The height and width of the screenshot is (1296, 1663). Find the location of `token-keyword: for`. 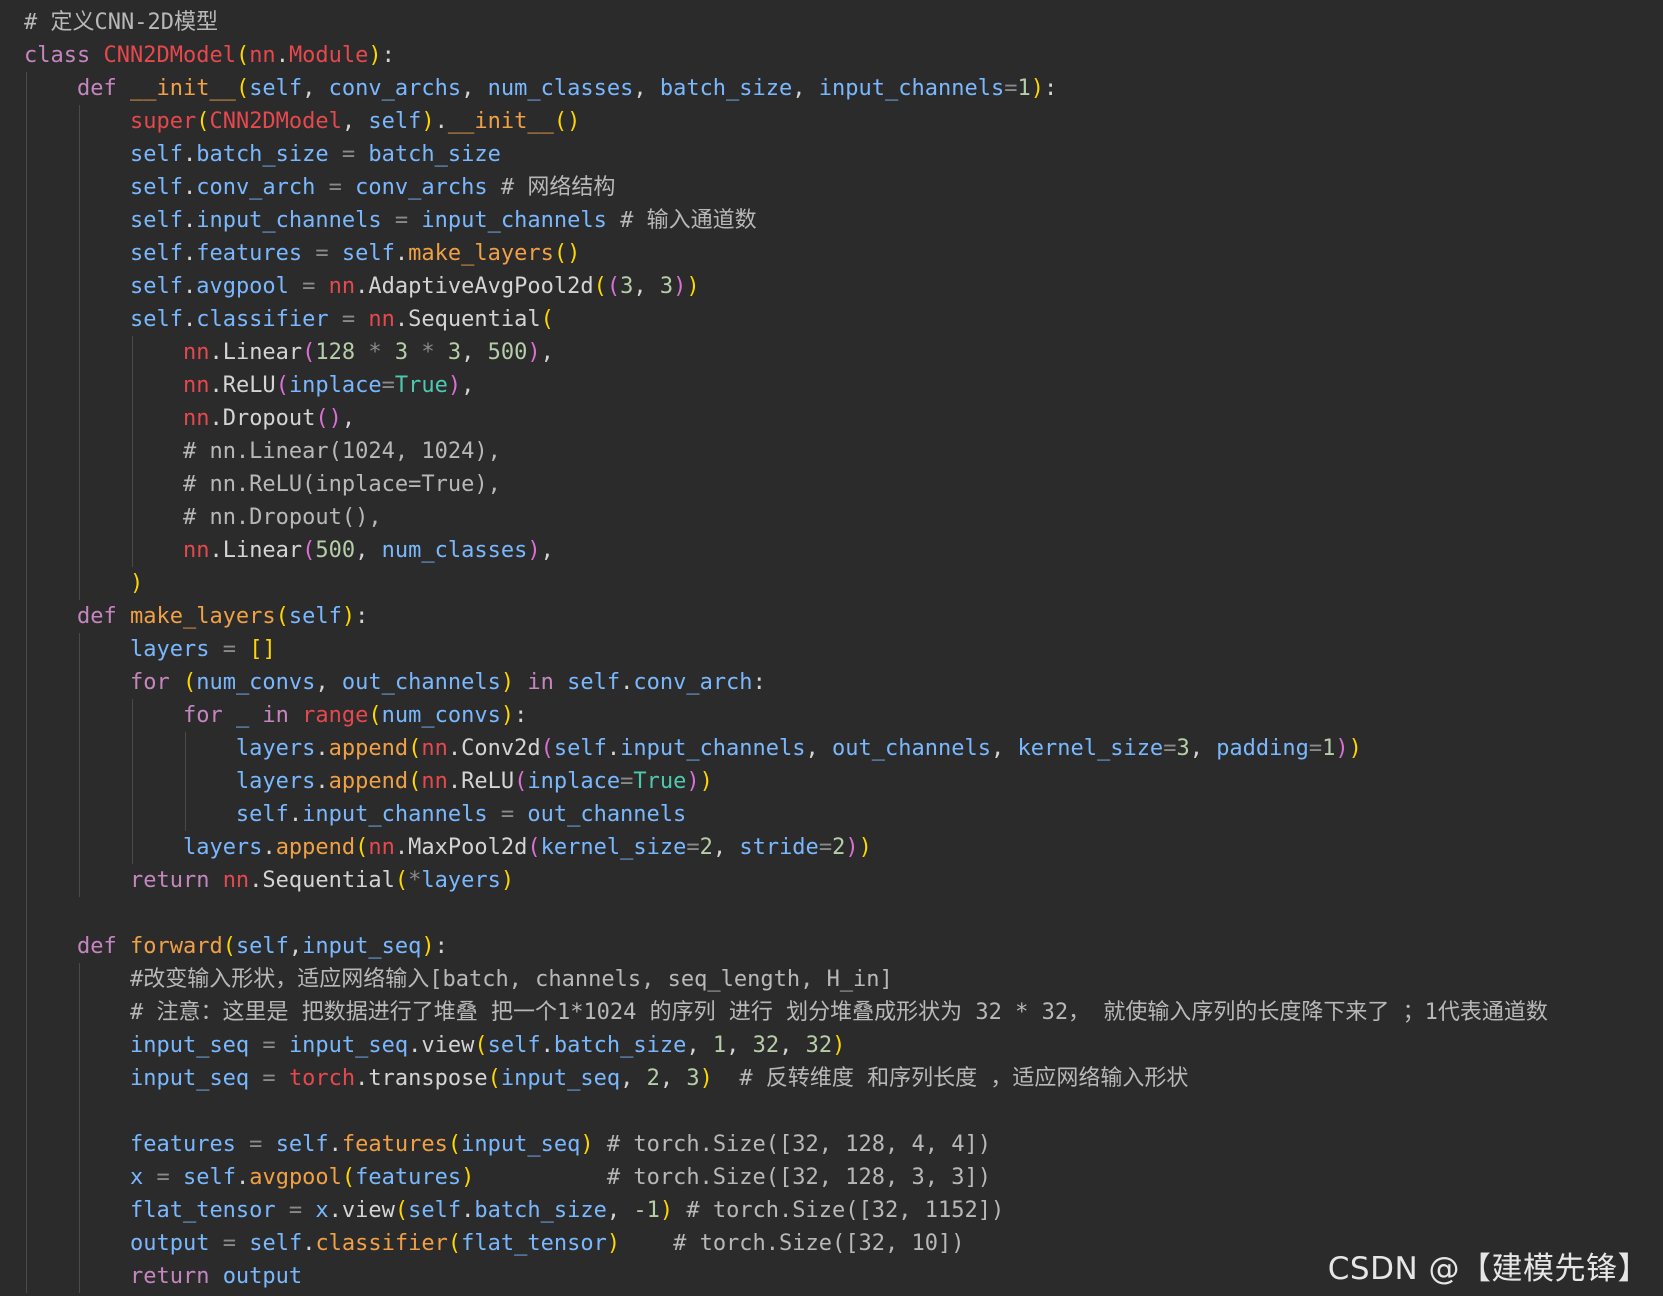

token-keyword: for is located at coordinates (156, 682).